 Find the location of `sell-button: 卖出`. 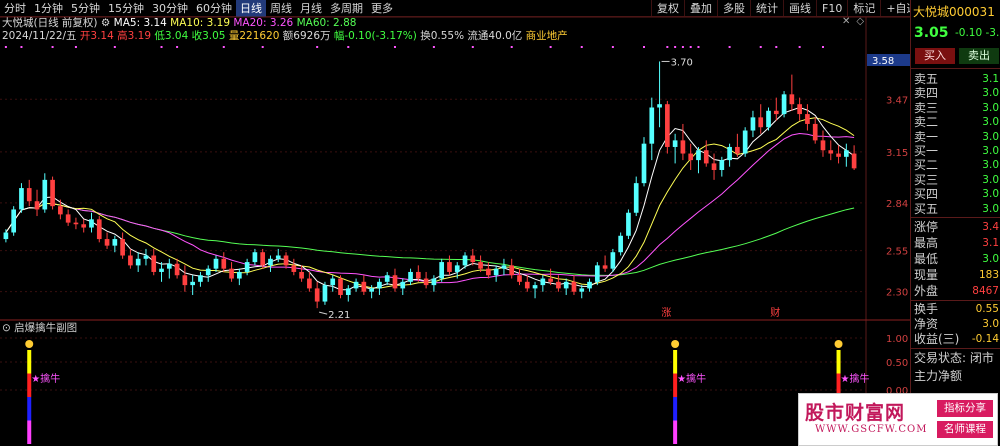

sell-button: 卖出 is located at coordinates (979, 56).